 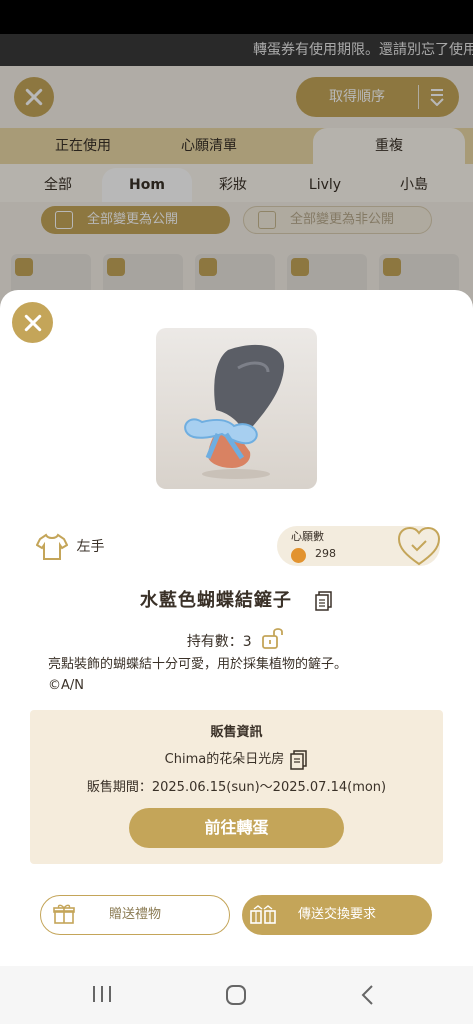 What do you see at coordinates (236, 759) in the screenshot?
I see `shop-name: Chima的花朵日光房` at bounding box center [236, 759].